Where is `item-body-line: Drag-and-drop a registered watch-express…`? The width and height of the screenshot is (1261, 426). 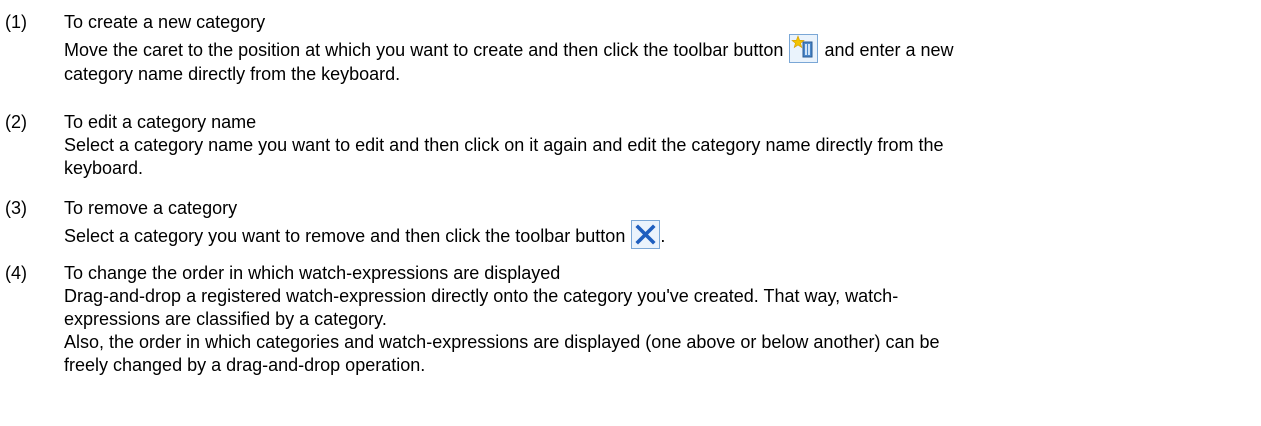
item-body-line: Drag-and-drop a registered watch-express… is located at coordinates (481, 296).